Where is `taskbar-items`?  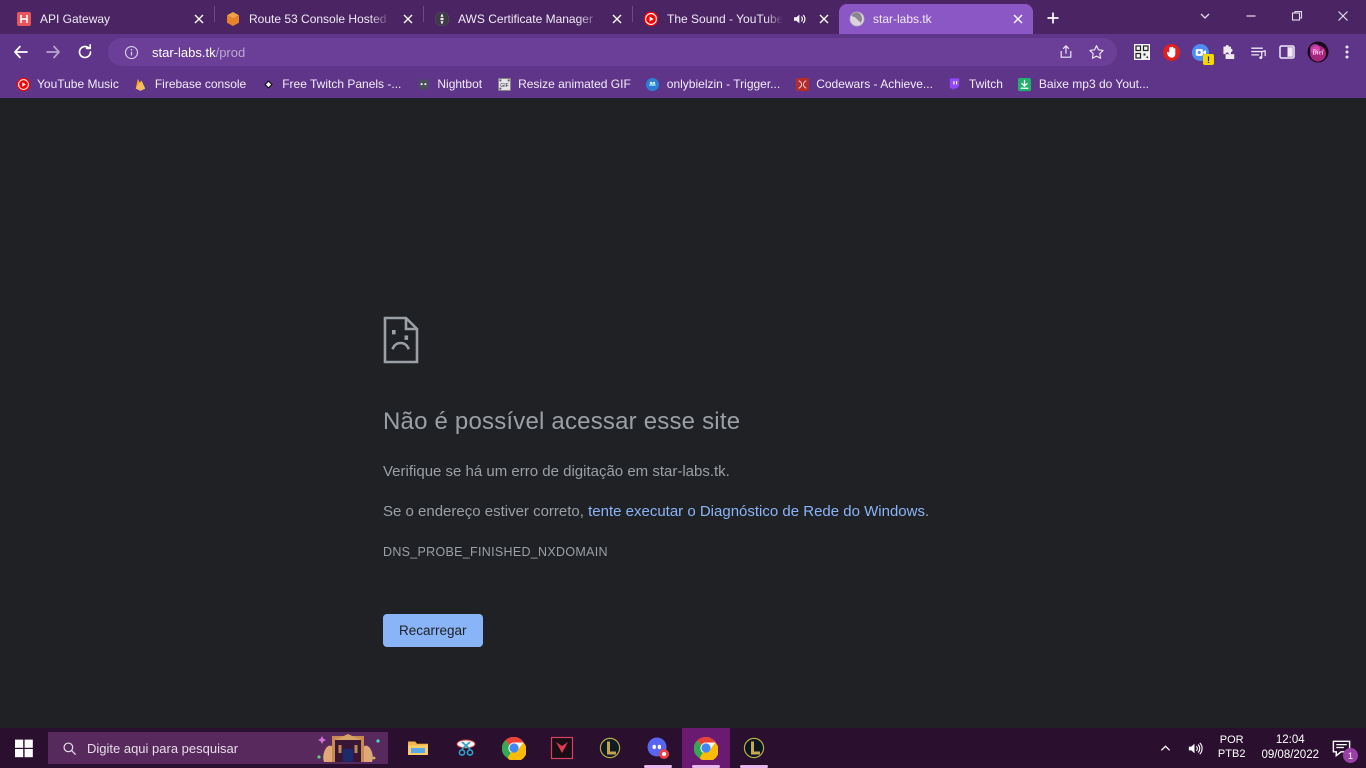
taskbar-items is located at coordinates (586, 748).